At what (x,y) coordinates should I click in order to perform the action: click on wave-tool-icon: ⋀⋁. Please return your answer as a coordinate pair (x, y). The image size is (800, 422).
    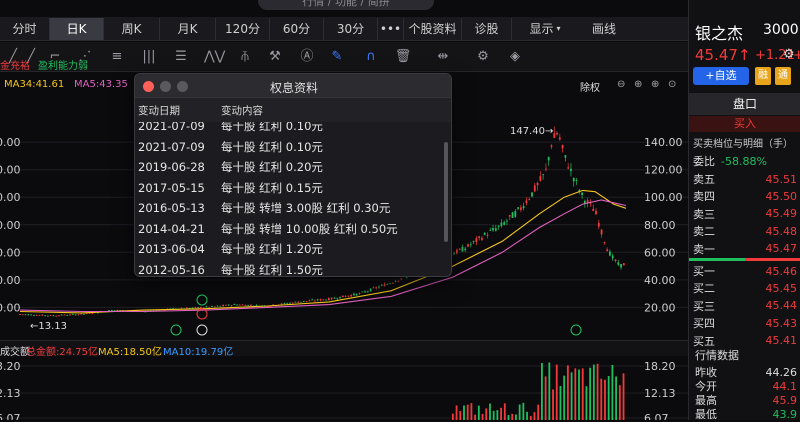
    Looking at the image, I should click on (214, 57).